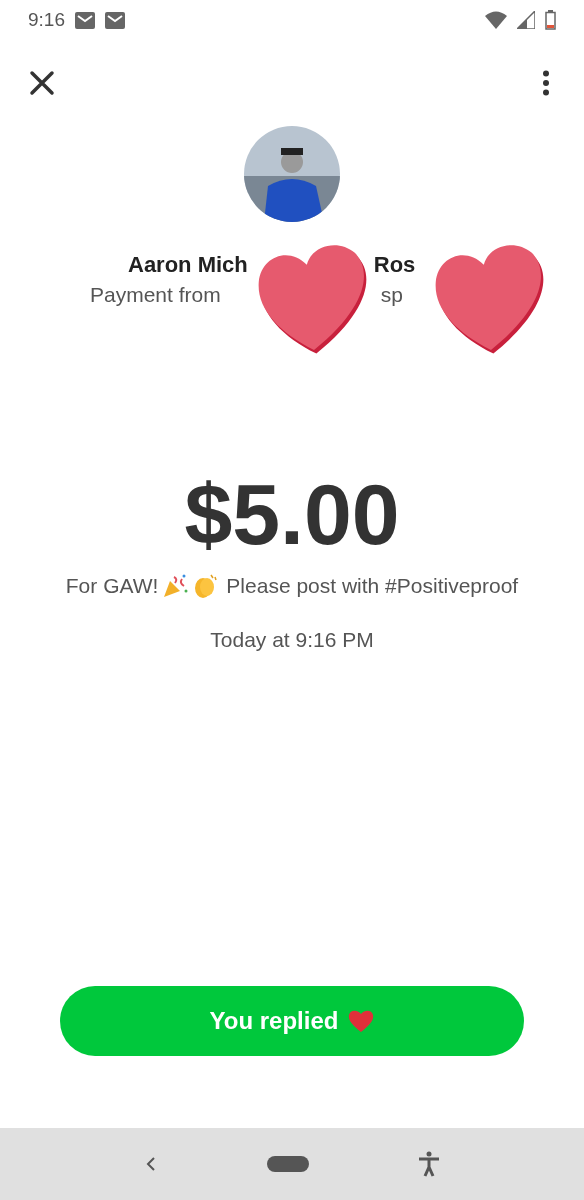 Image resolution: width=584 pixels, height=1200 pixels. Describe the element at coordinates (292, 514) in the screenshot. I see `payment-amount: $5.00` at that location.